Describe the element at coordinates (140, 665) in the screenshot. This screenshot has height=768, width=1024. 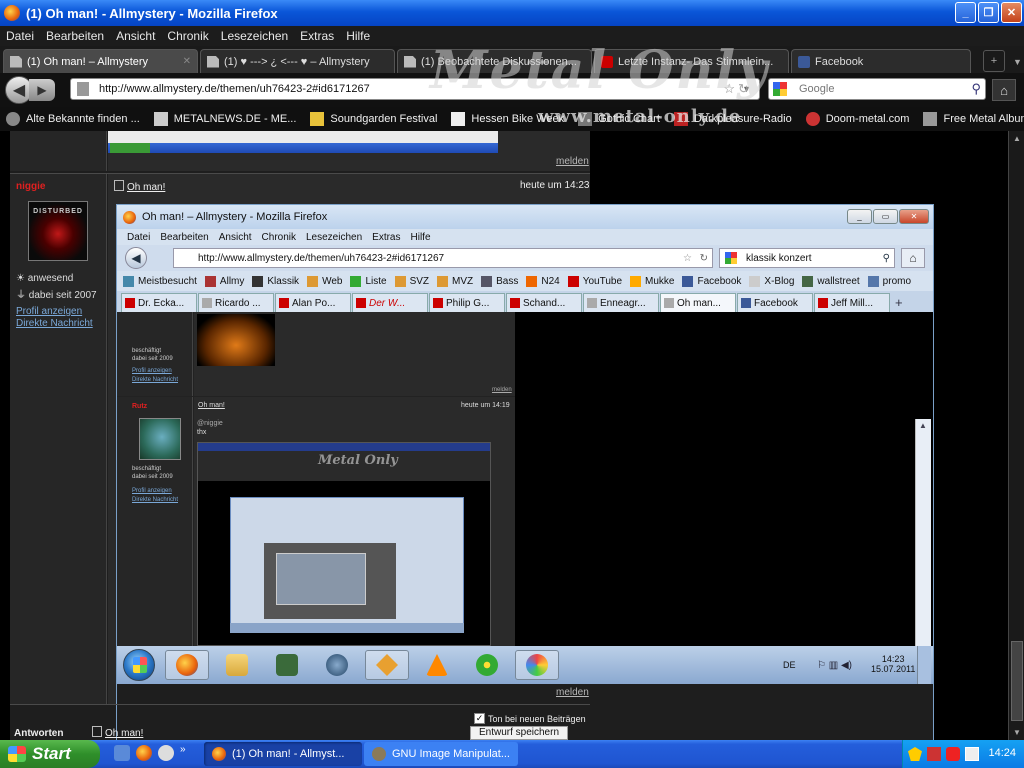
I see `windows-logo-icon` at that location.